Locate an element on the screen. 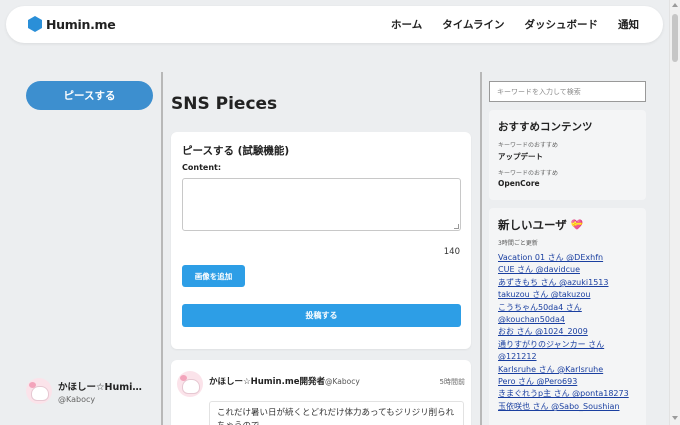 Image resolution: width=680 pixels, height=425 pixels. recommended-title: おすすめコンテンツ is located at coordinates (545, 127).